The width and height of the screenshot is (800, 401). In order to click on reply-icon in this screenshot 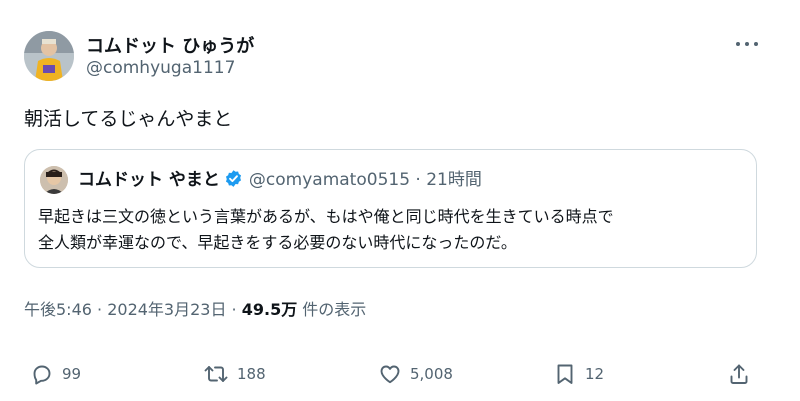, I will do `click(42, 375)`.